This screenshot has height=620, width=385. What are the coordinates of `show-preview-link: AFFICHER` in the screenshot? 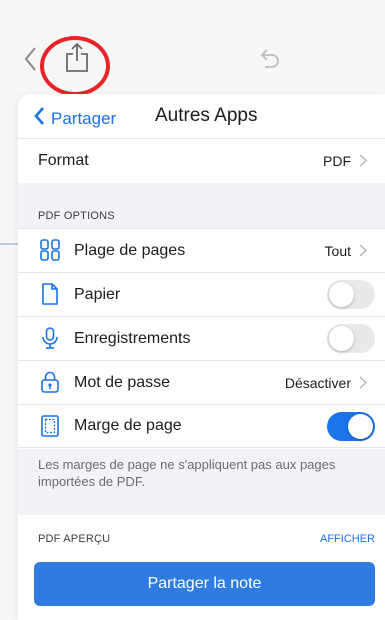 It's located at (347, 539).